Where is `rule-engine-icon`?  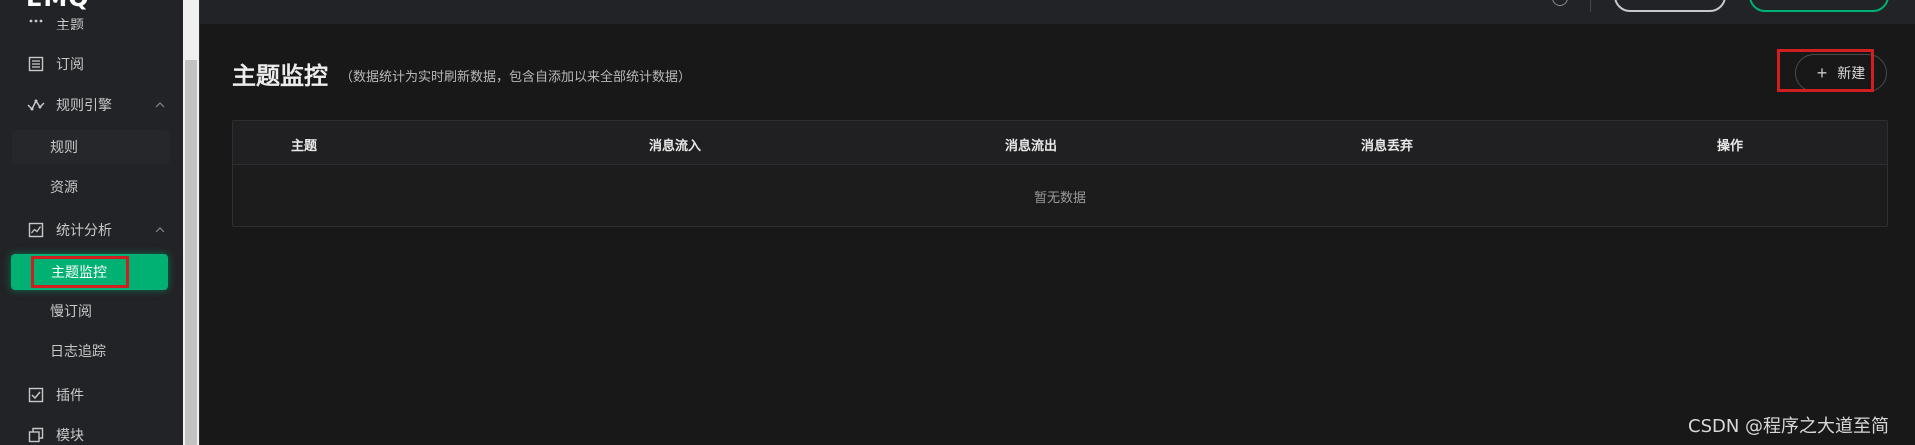
rule-engine-icon is located at coordinates (36, 105).